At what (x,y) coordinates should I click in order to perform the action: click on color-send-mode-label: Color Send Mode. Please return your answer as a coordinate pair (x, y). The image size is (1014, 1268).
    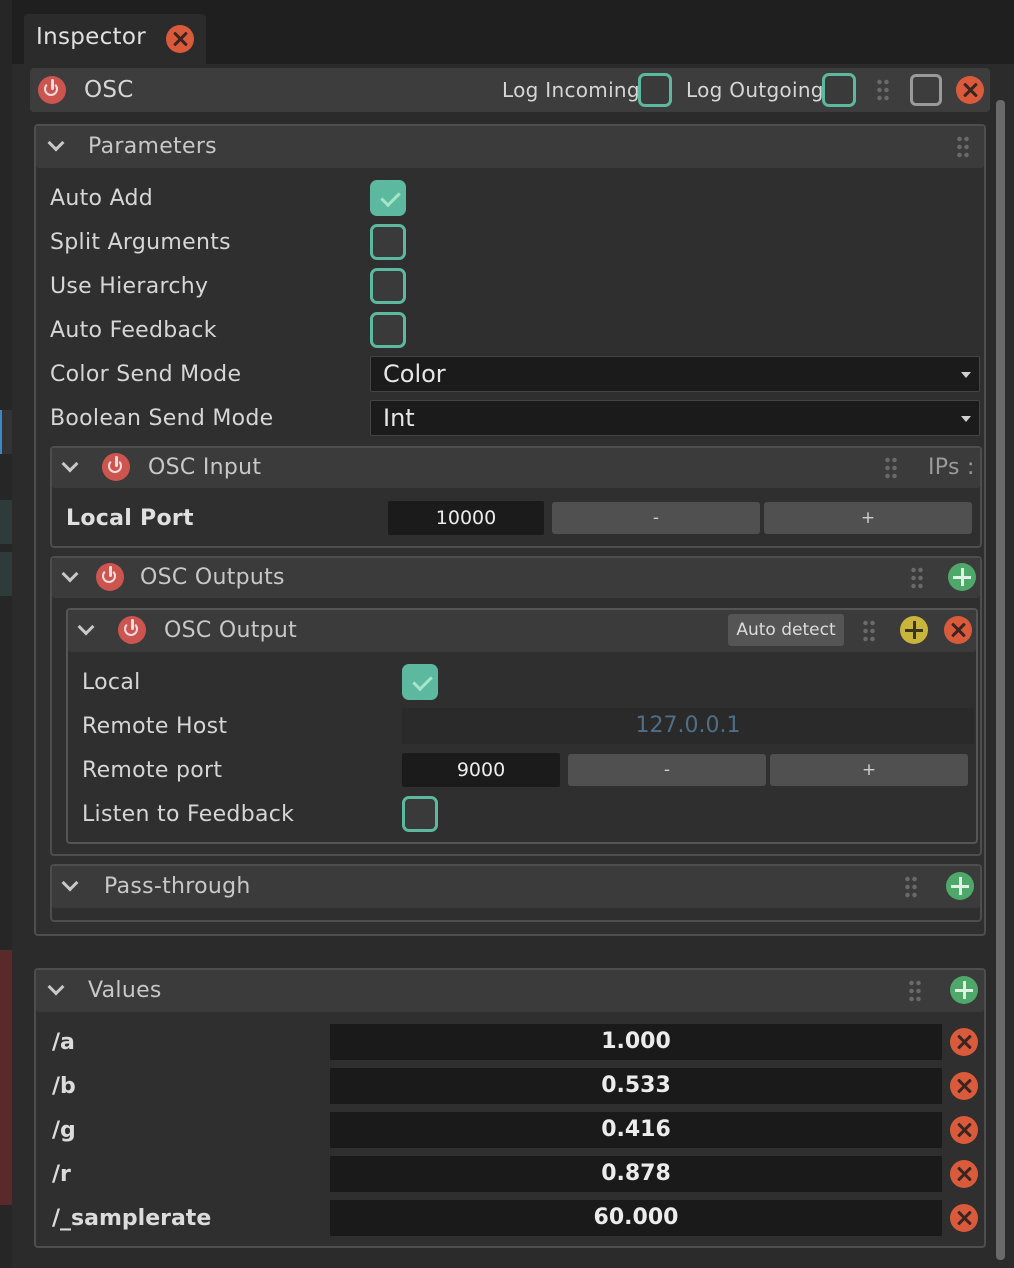
    Looking at the image, I should click on (146, 374).